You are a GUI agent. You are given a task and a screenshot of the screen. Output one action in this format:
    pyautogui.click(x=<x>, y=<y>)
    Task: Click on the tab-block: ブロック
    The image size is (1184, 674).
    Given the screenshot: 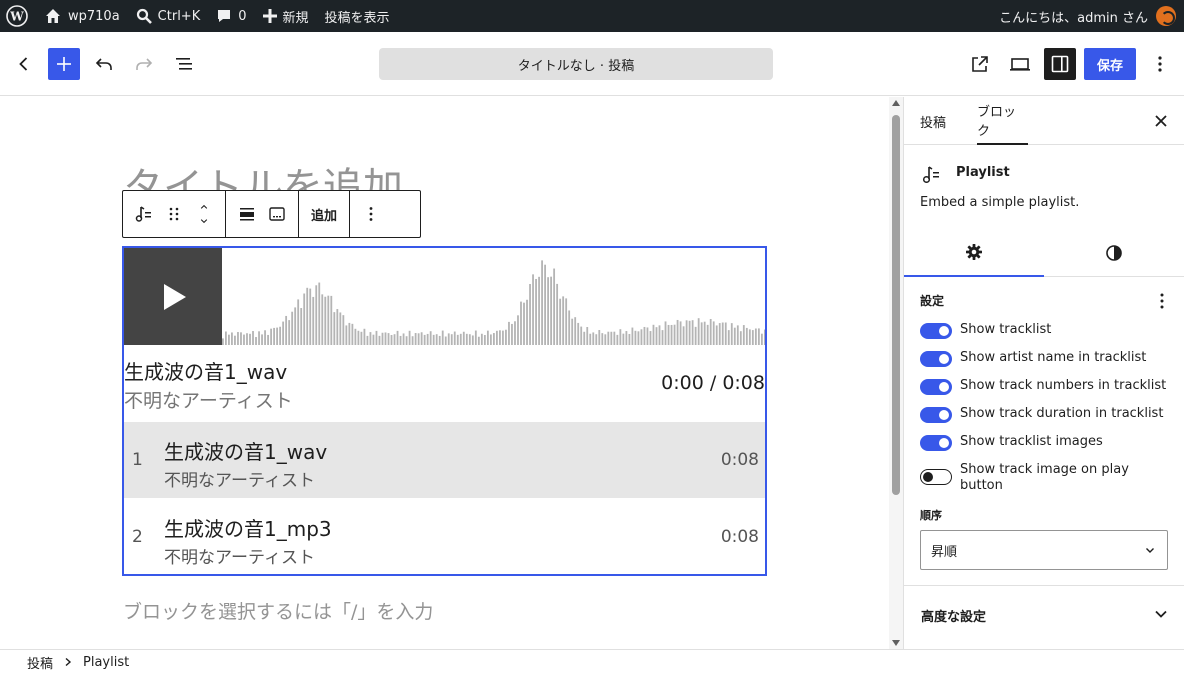 What is the action you would take?
    pyautogui.click(x=1002, y=121)
    